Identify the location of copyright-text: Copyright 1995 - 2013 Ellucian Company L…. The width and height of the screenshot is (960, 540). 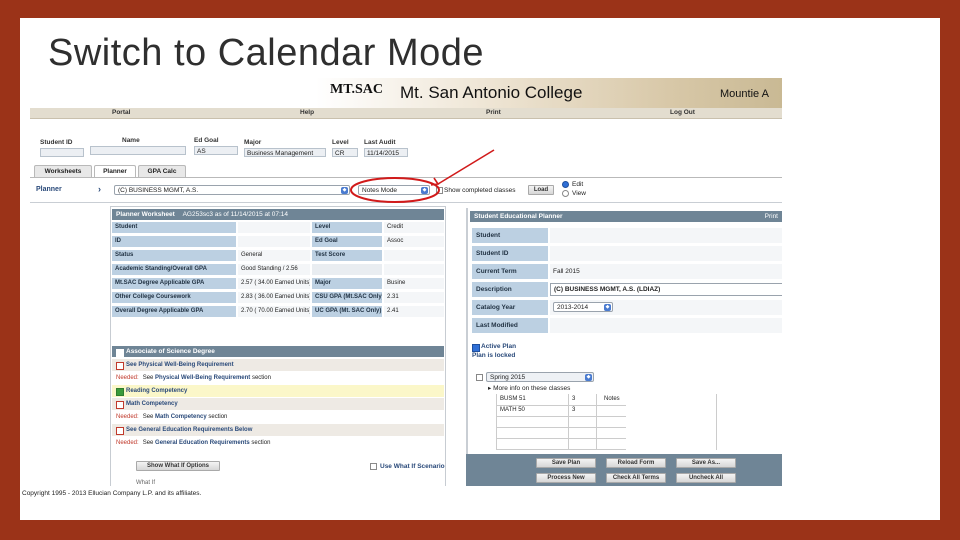
(112, 493).